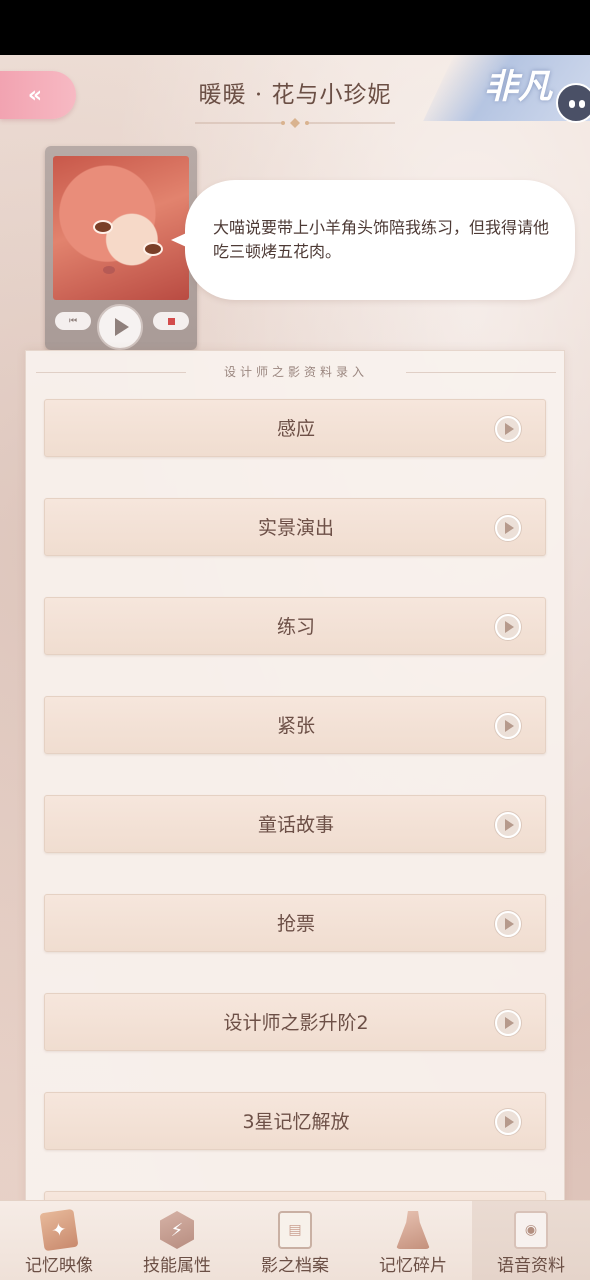 The width and height of the screenshot is (590, 1280). What do you see at coordinates (177, 1266) in the screenshot?
I see `nav-label: 技能属性` at bounding box center [177, 1266].